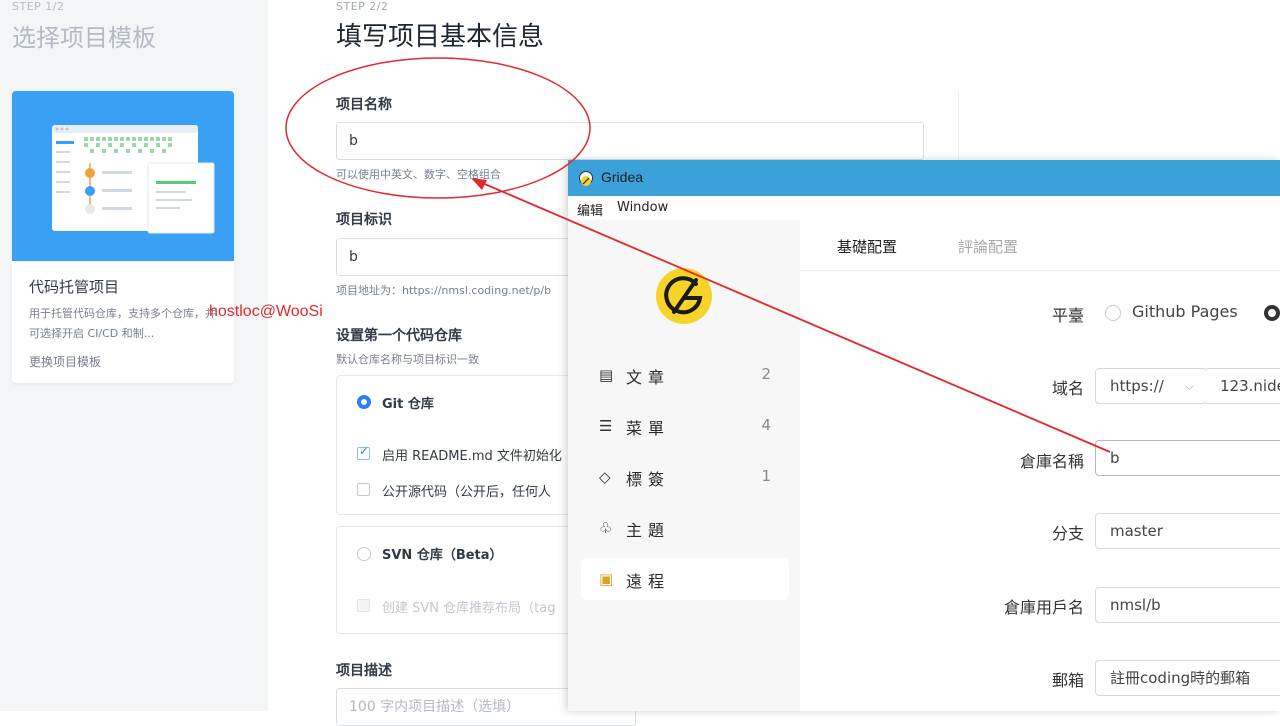 This screenshot has width=1280, height=726. What do you see at coordinates (1187, 605) in the screenshot?
I see `username-input: nmsl/b` at bounding box center [1187, 605].